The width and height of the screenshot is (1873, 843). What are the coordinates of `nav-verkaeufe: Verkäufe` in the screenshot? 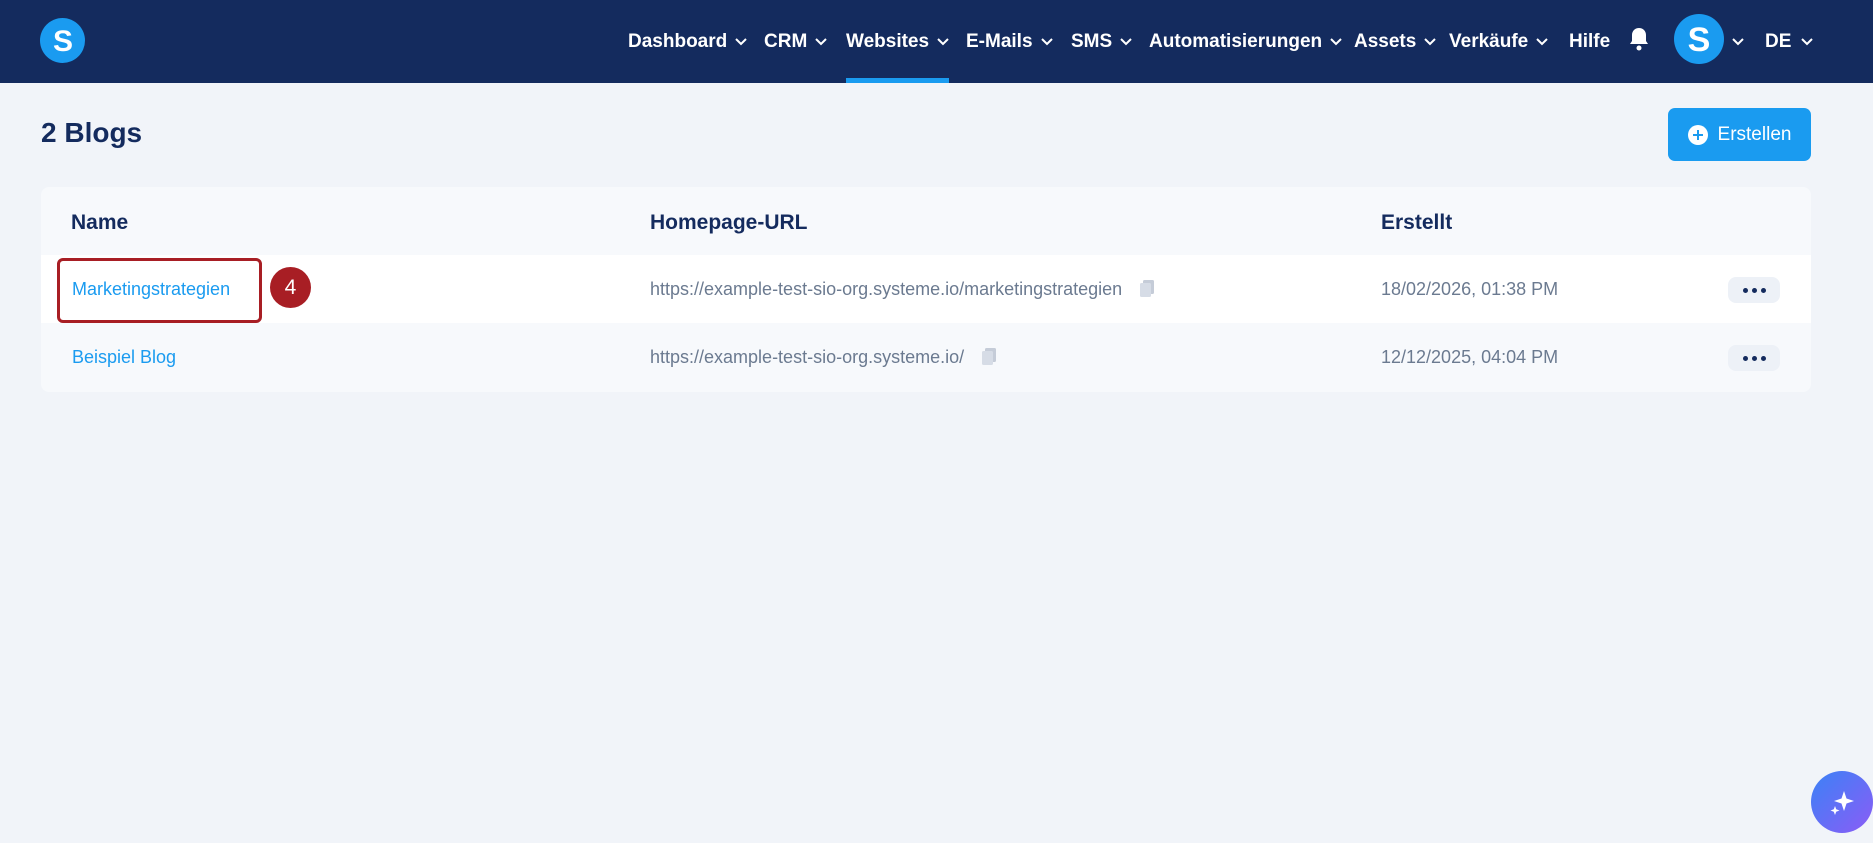 It's located at (1498, 41).